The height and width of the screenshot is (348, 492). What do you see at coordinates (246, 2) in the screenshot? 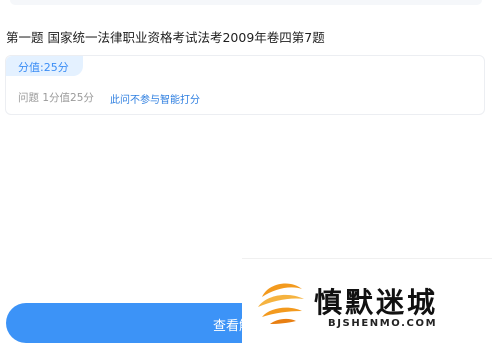
I see `top-strip` at bounding box center [246, 2].